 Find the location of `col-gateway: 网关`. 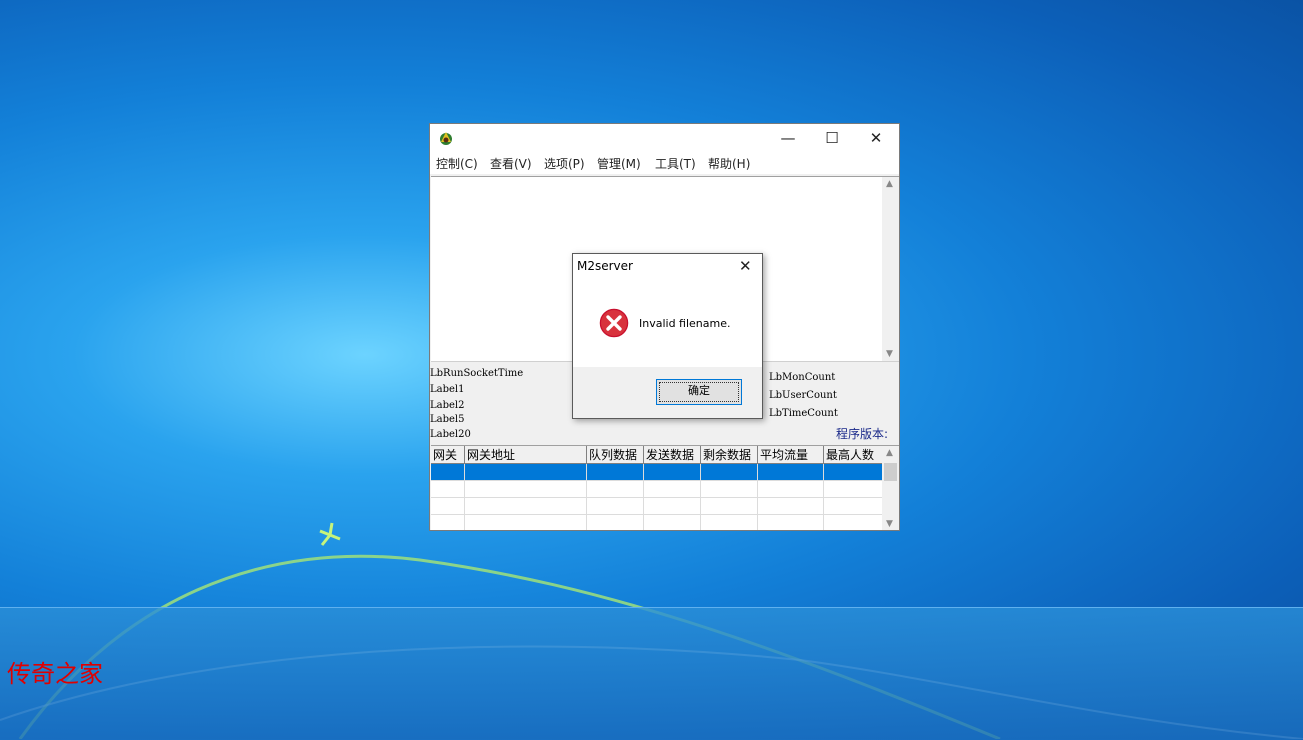

col-gateway: 网关 is located at coordinates (448, 455).